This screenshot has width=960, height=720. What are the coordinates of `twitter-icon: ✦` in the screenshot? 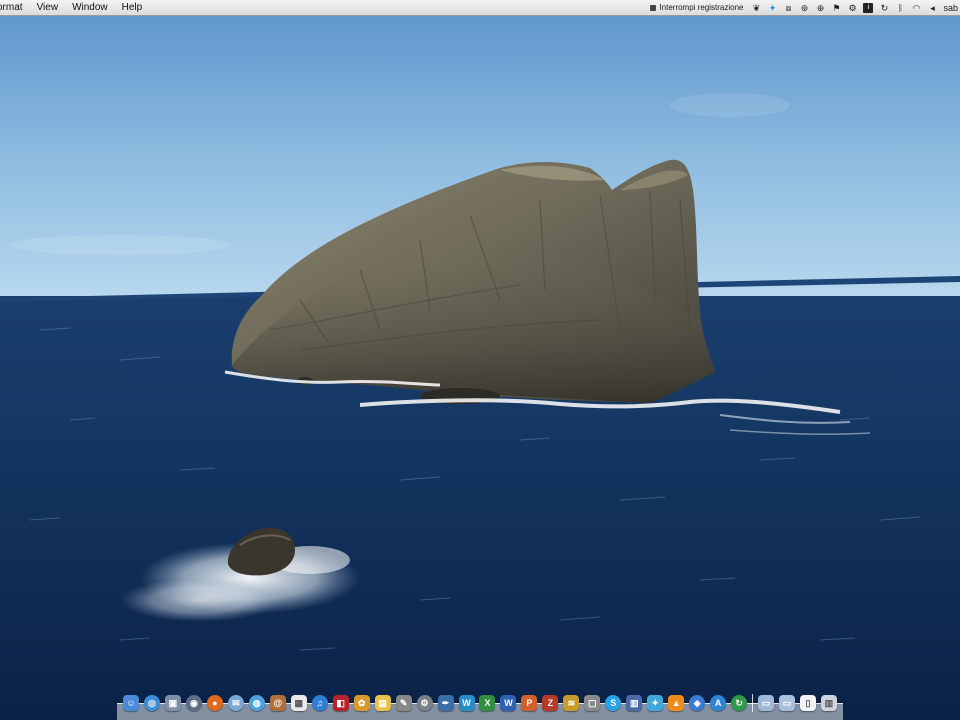 It's located at (772, 8).